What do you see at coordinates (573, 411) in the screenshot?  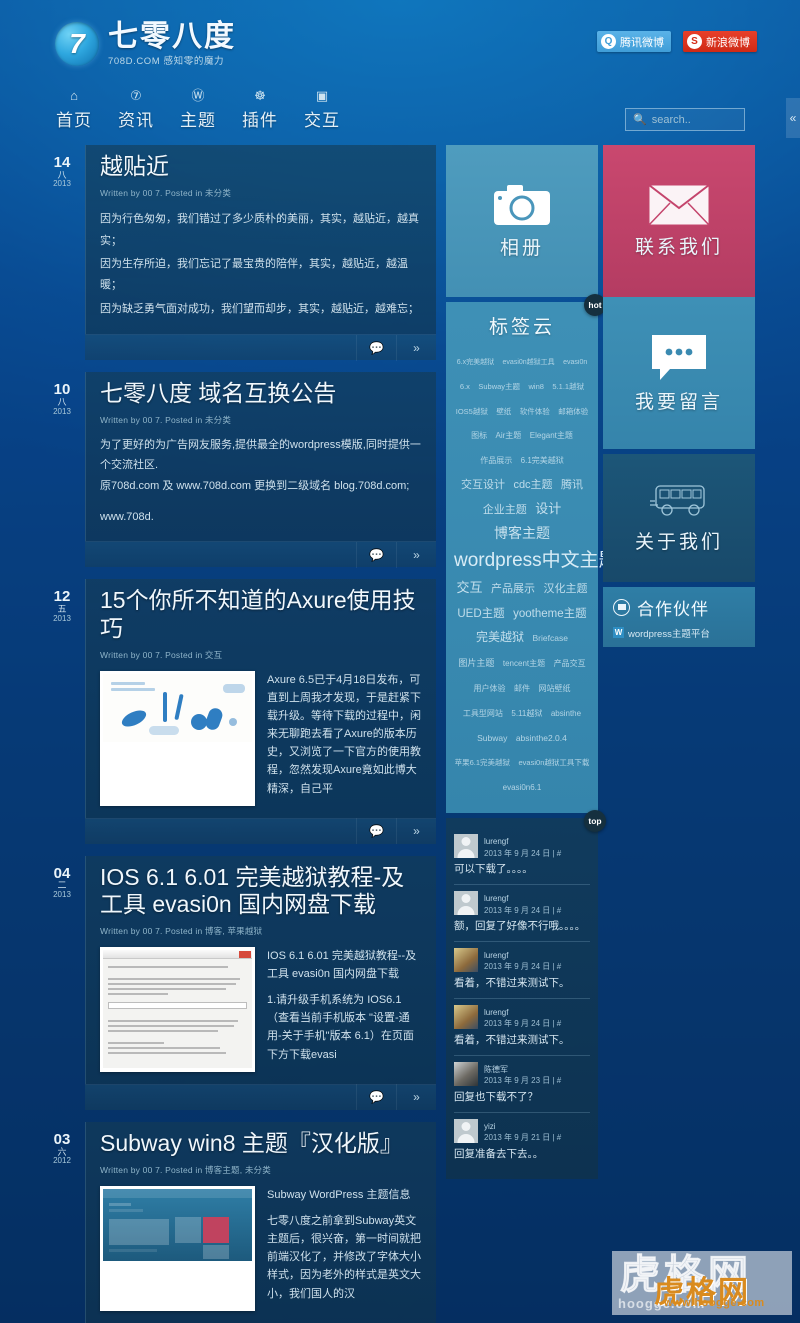 I see `tag-item: 邮箱体验` at bounding box center [573, 411].